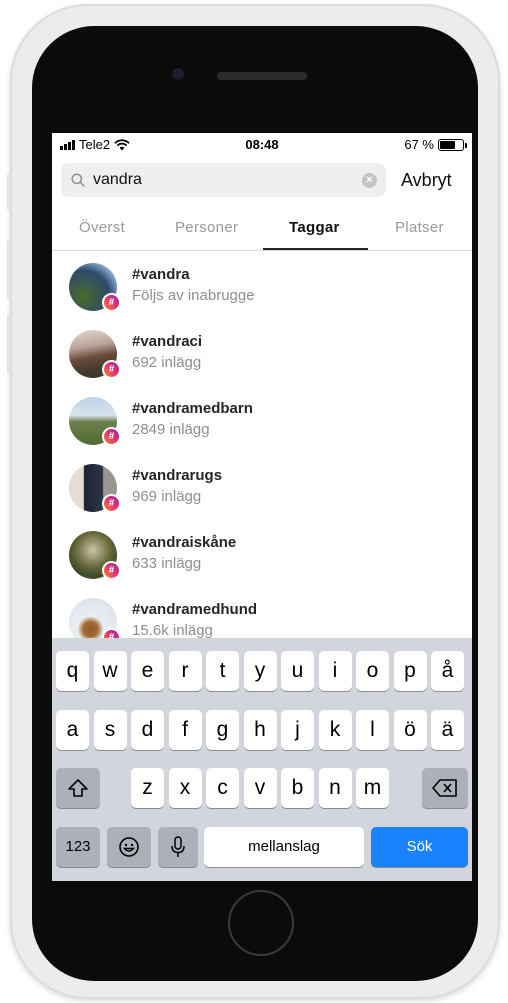  Describe the element at coordinates (419, 227) in the screenshot. I see `tab-places: Platser` at that location.